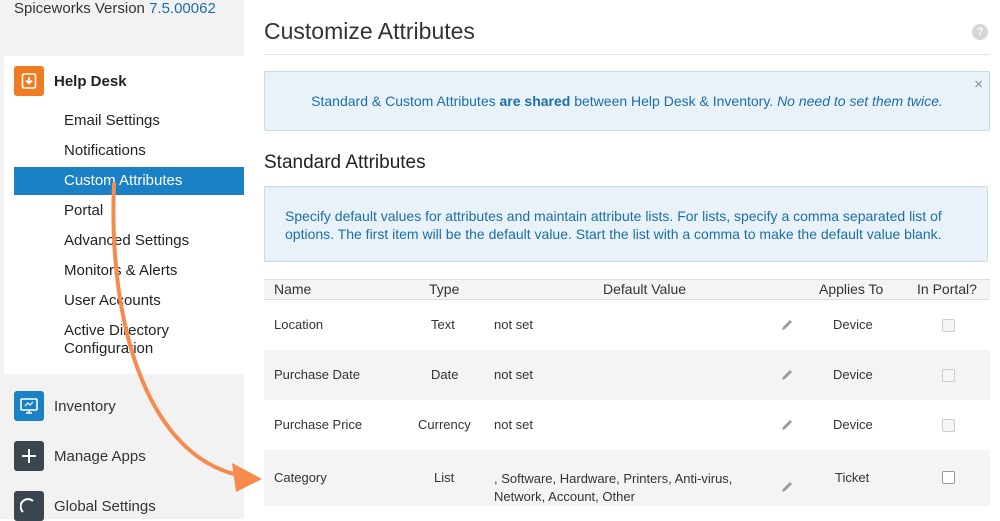  I want to click on monitor-icon, so click(29, 406).